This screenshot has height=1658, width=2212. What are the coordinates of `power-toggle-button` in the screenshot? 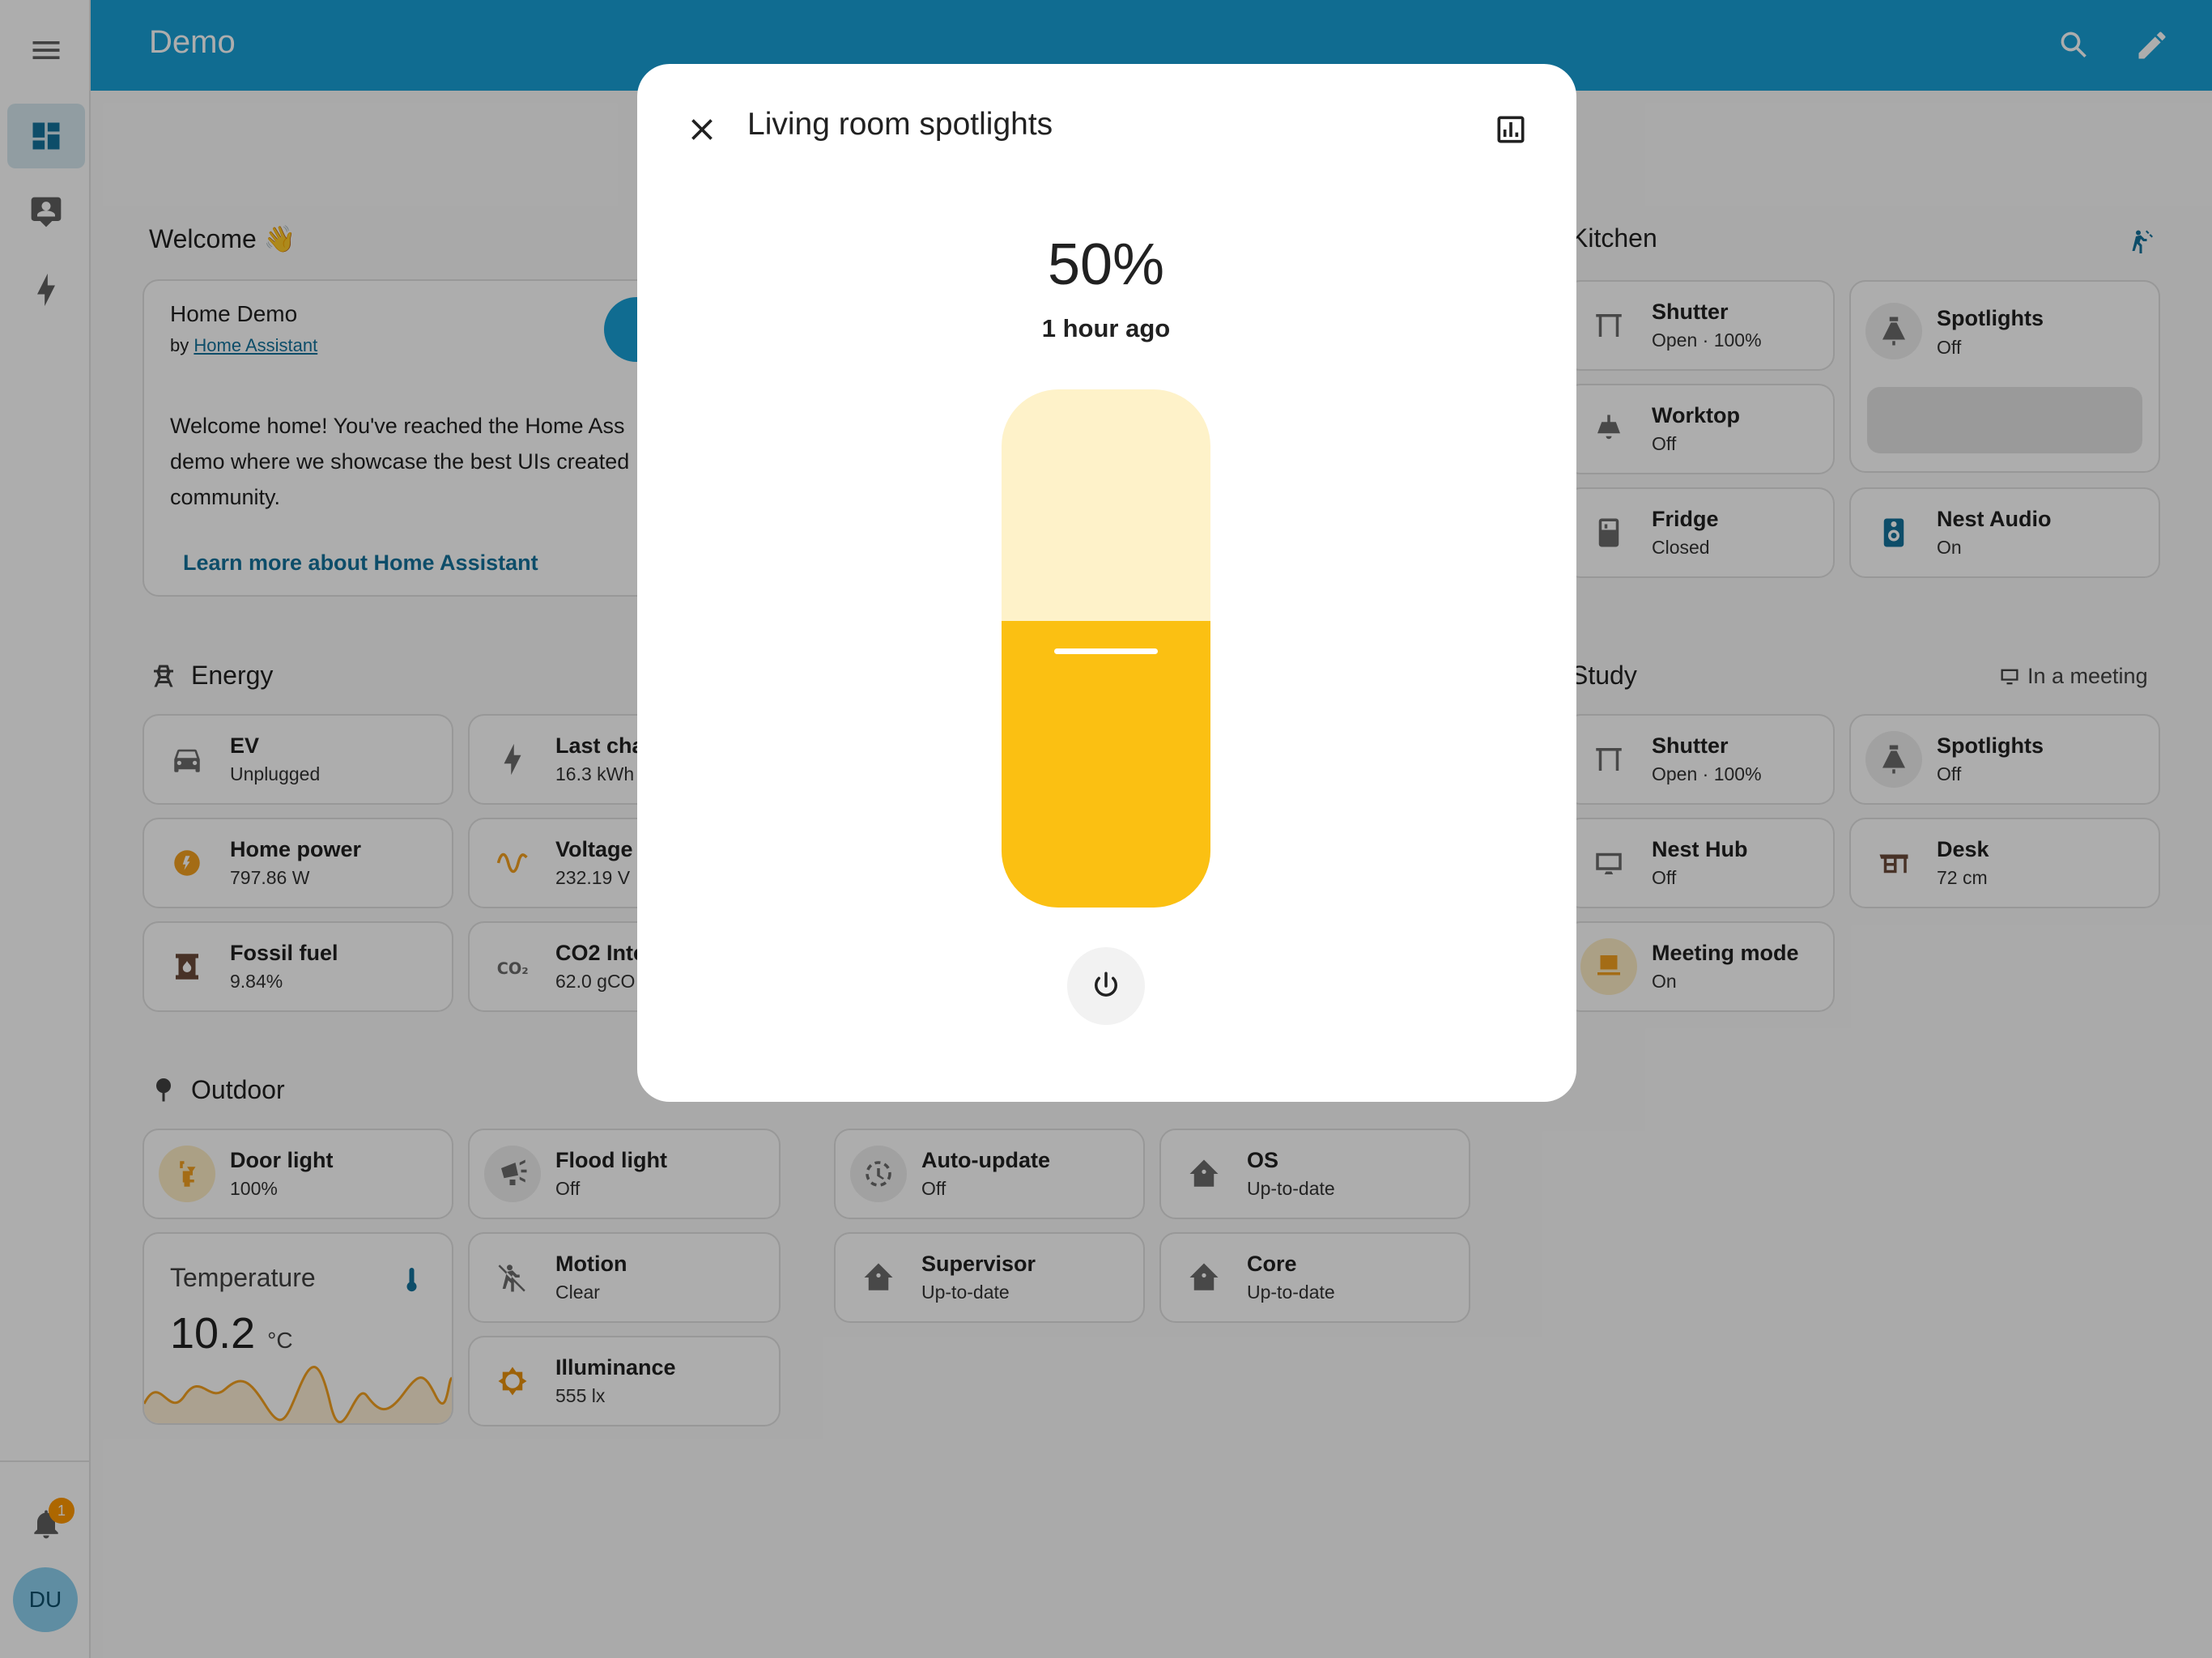 It's located at (1106, 986).